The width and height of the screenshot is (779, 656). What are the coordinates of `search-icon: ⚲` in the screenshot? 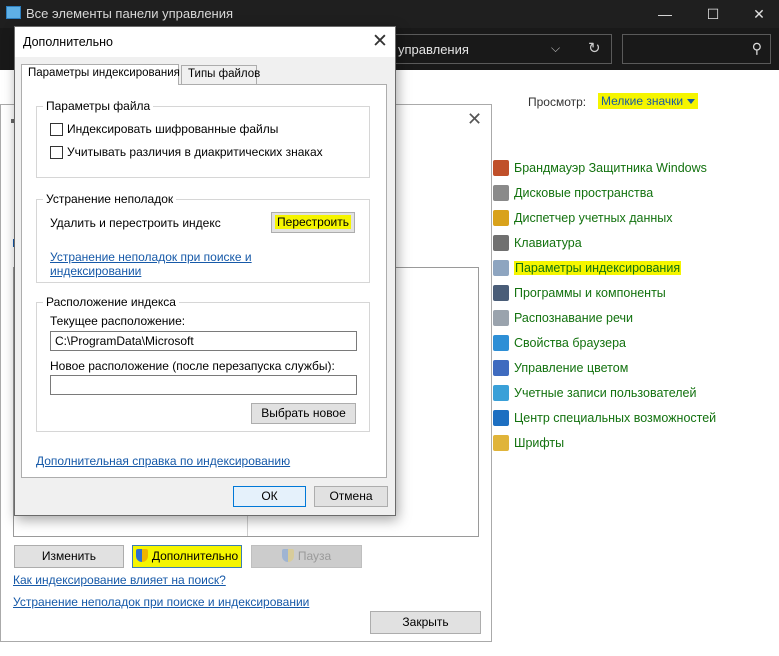 It's located at (756, 48).